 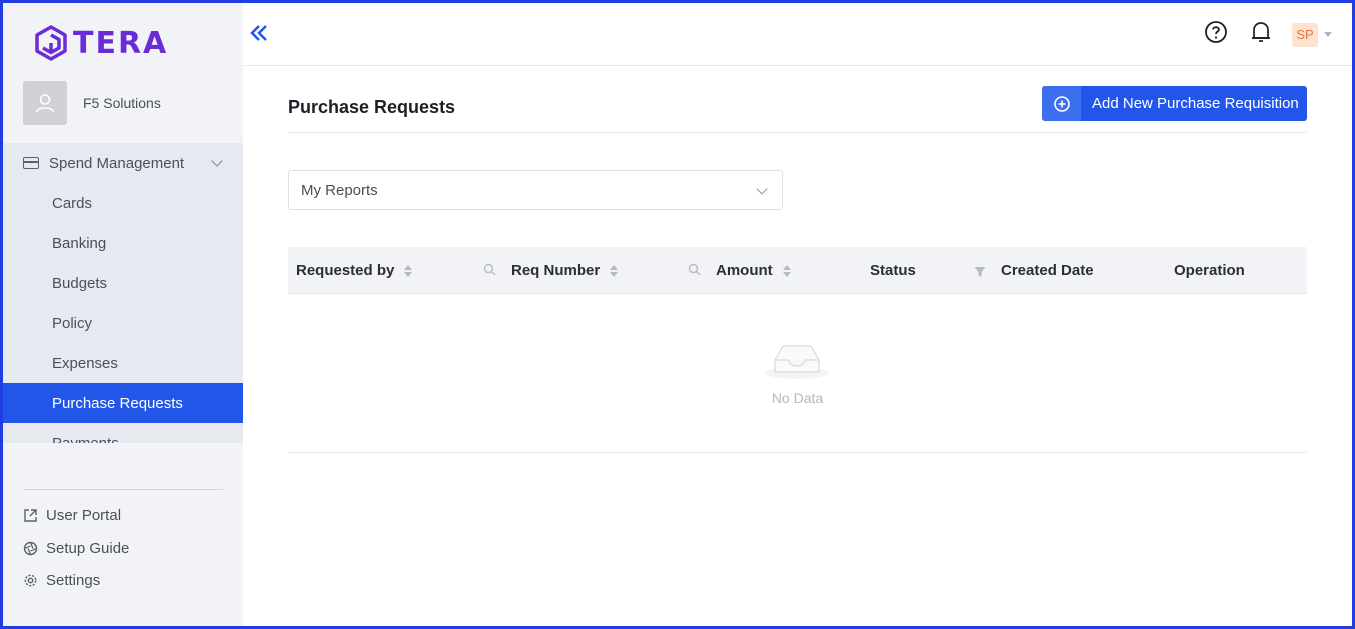 I want to click on title-divider, so click(x=797, y=132).